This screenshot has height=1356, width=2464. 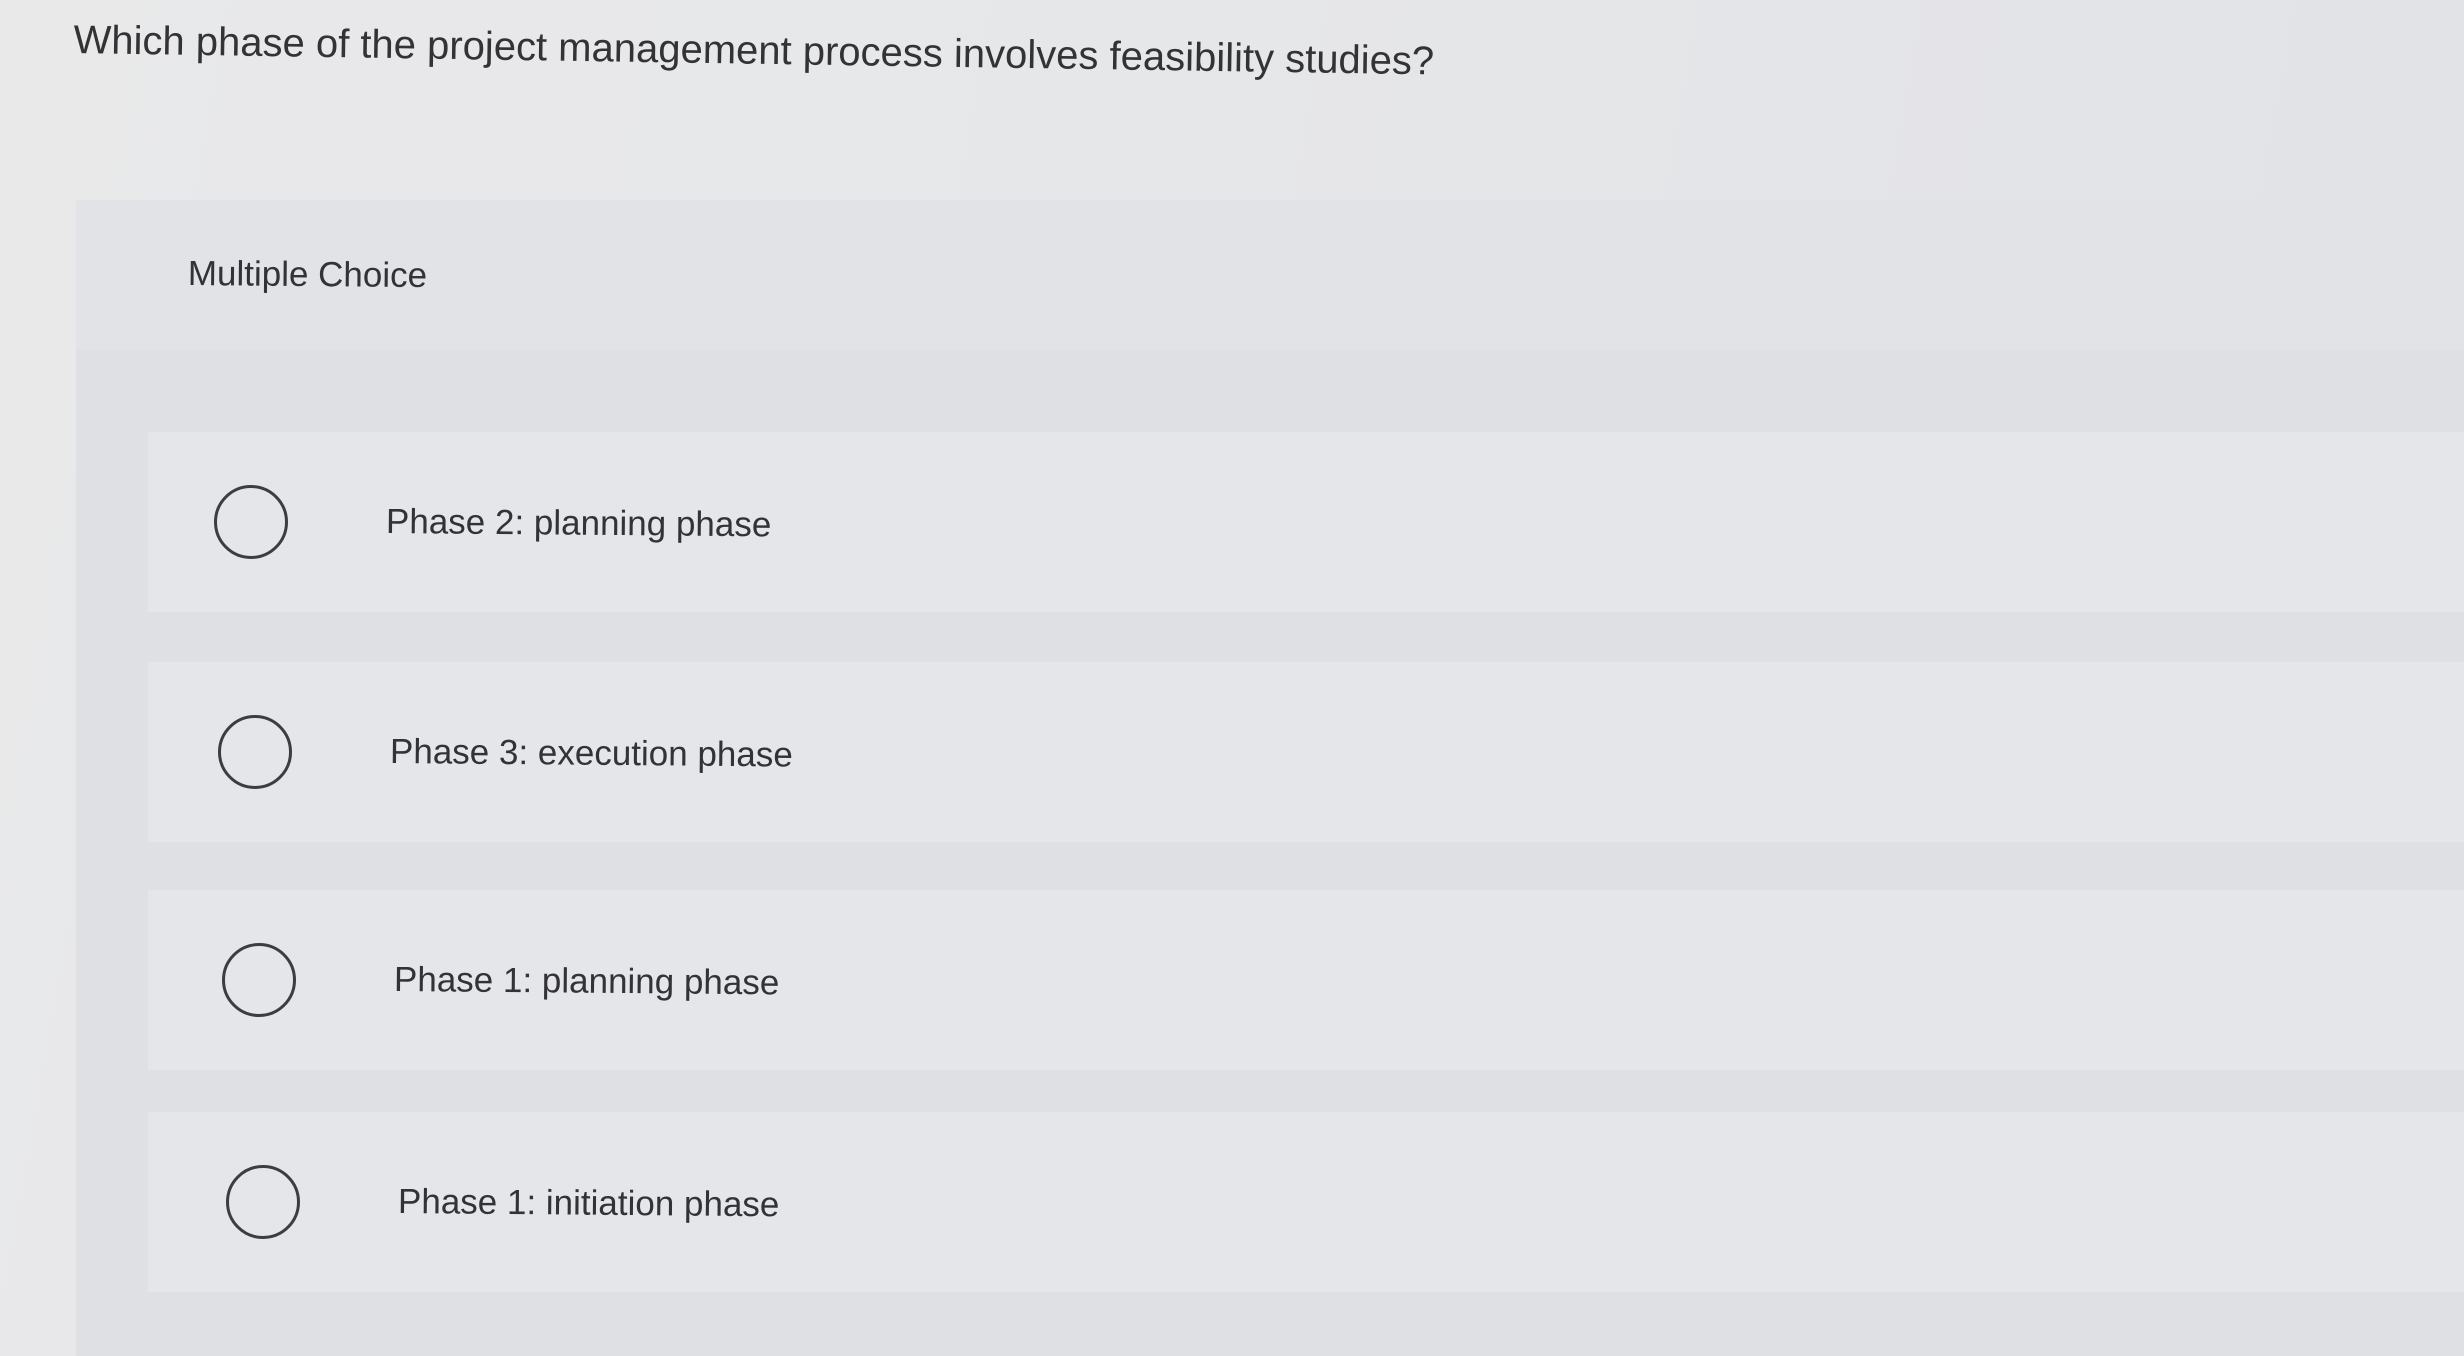 I want to click on answer-option-1: Phase 2: planning phase, so click(x=1306, y=522).